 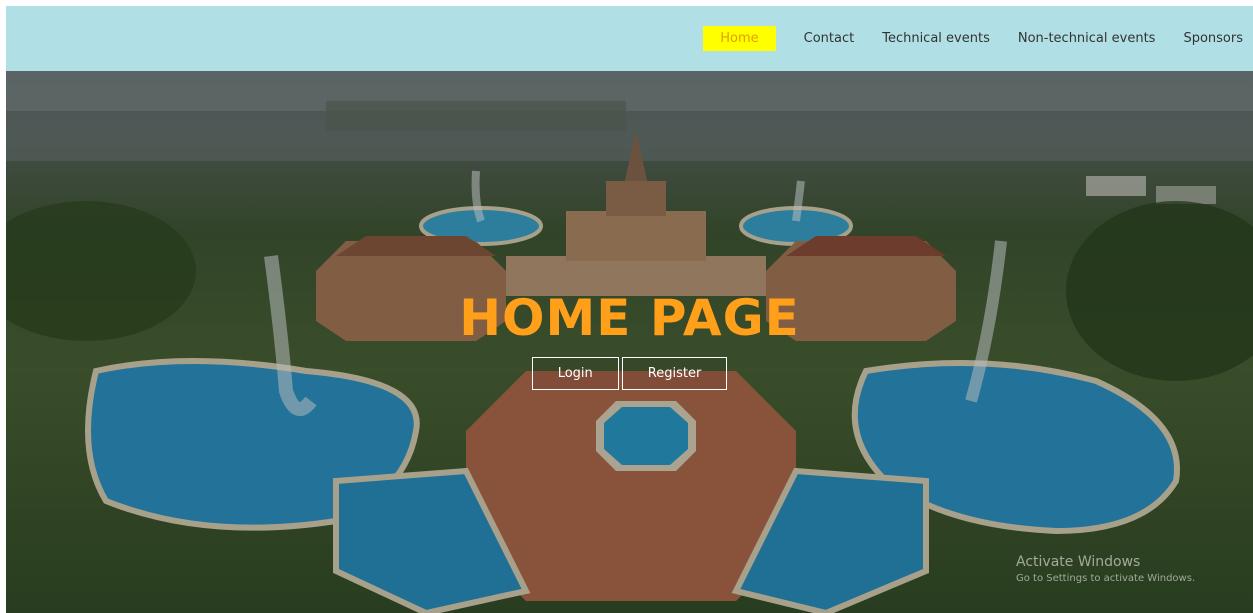 I want to click on nav-technical-events: Technical events, so click(x=936, y=38).